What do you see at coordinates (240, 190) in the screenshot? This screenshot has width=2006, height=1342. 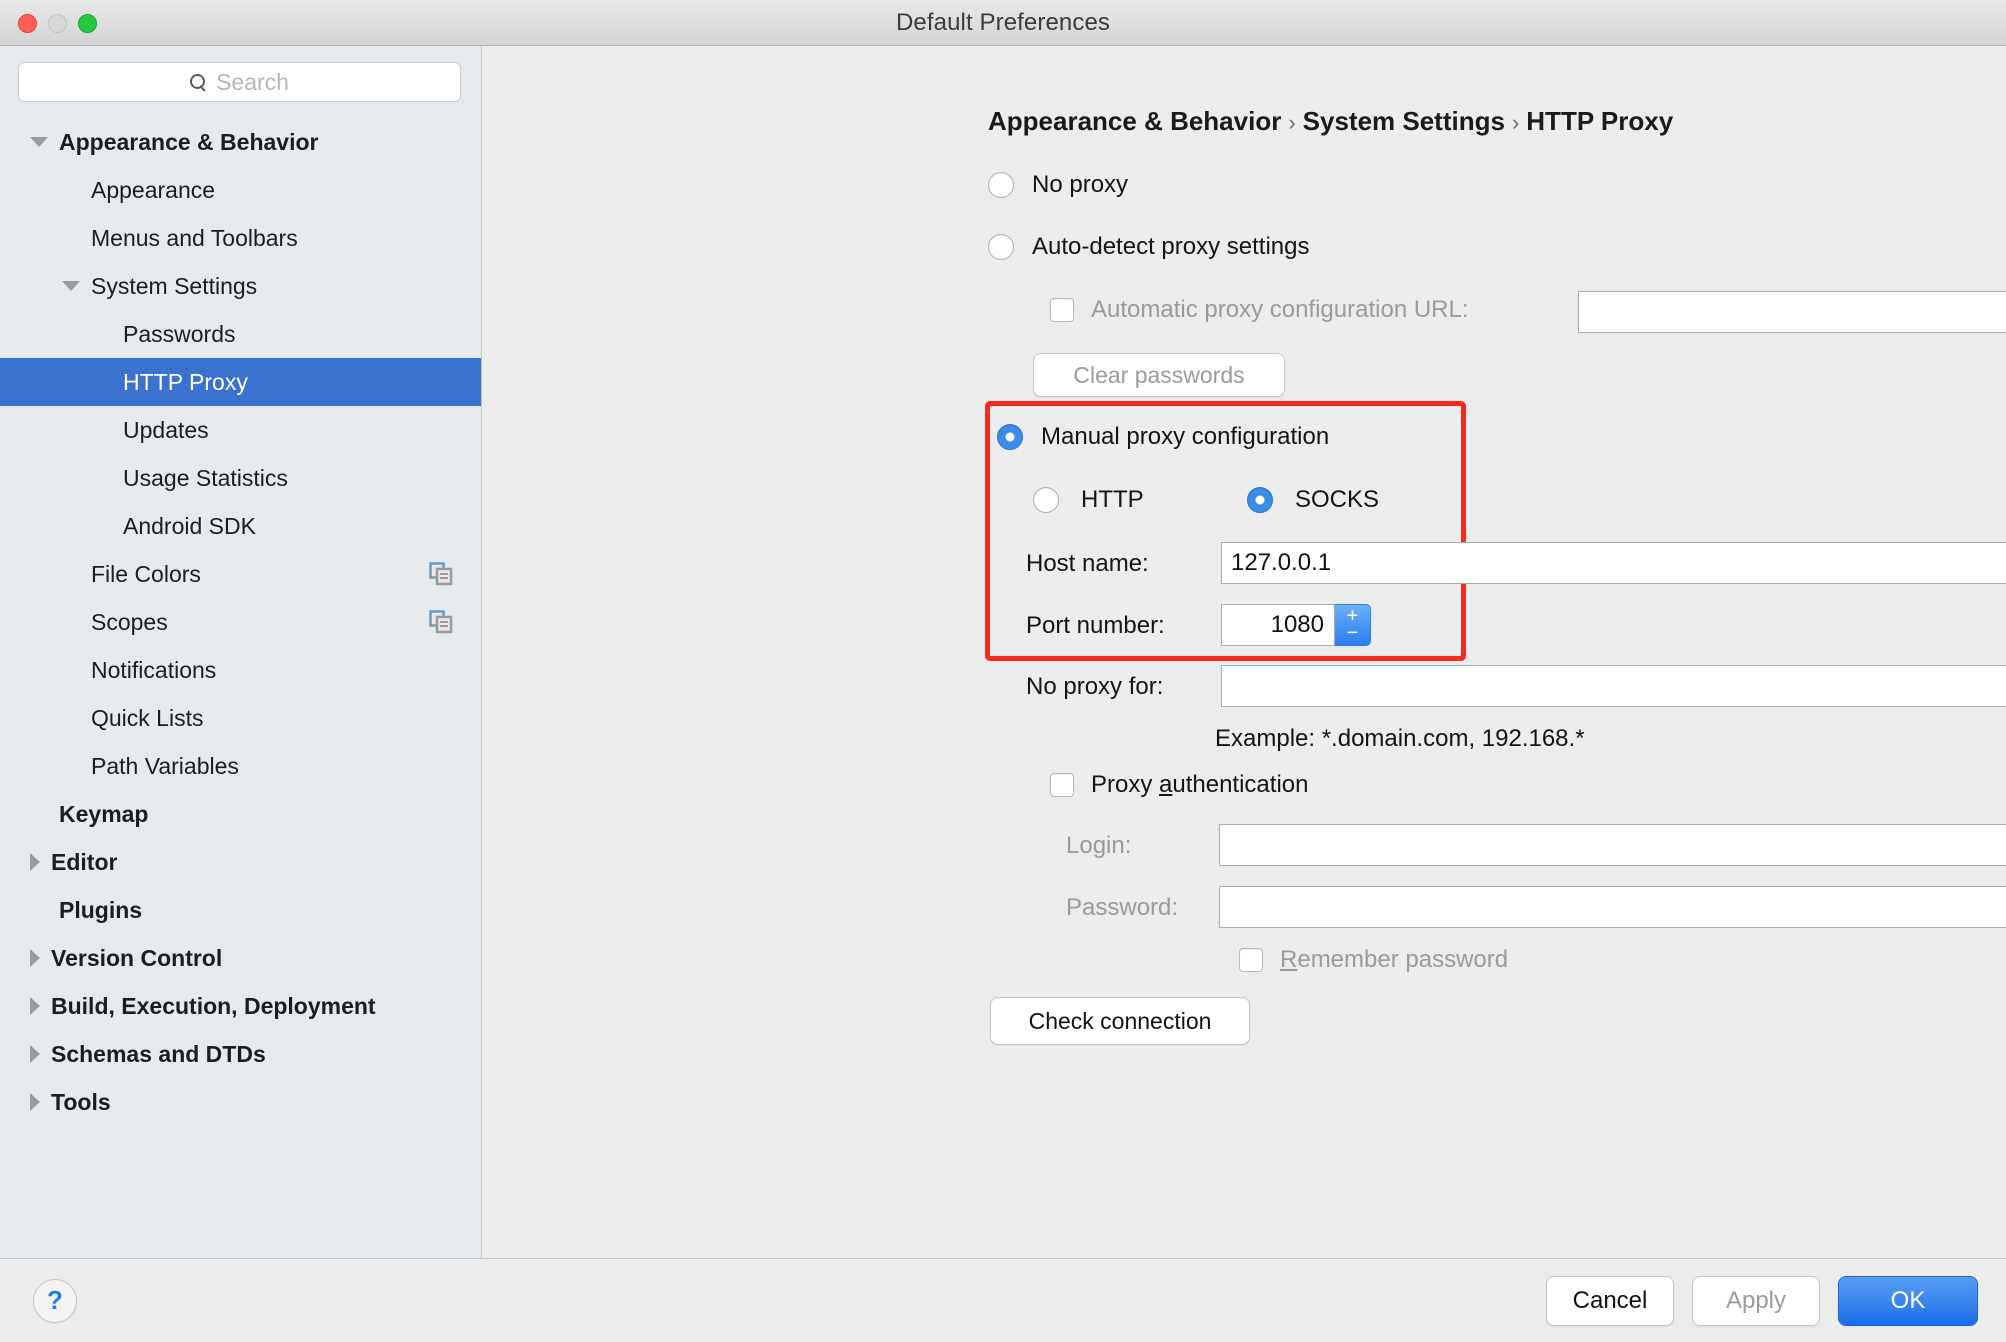 I see `sidebar-item-appearance: Appearance` at bounding box center [240, 190].